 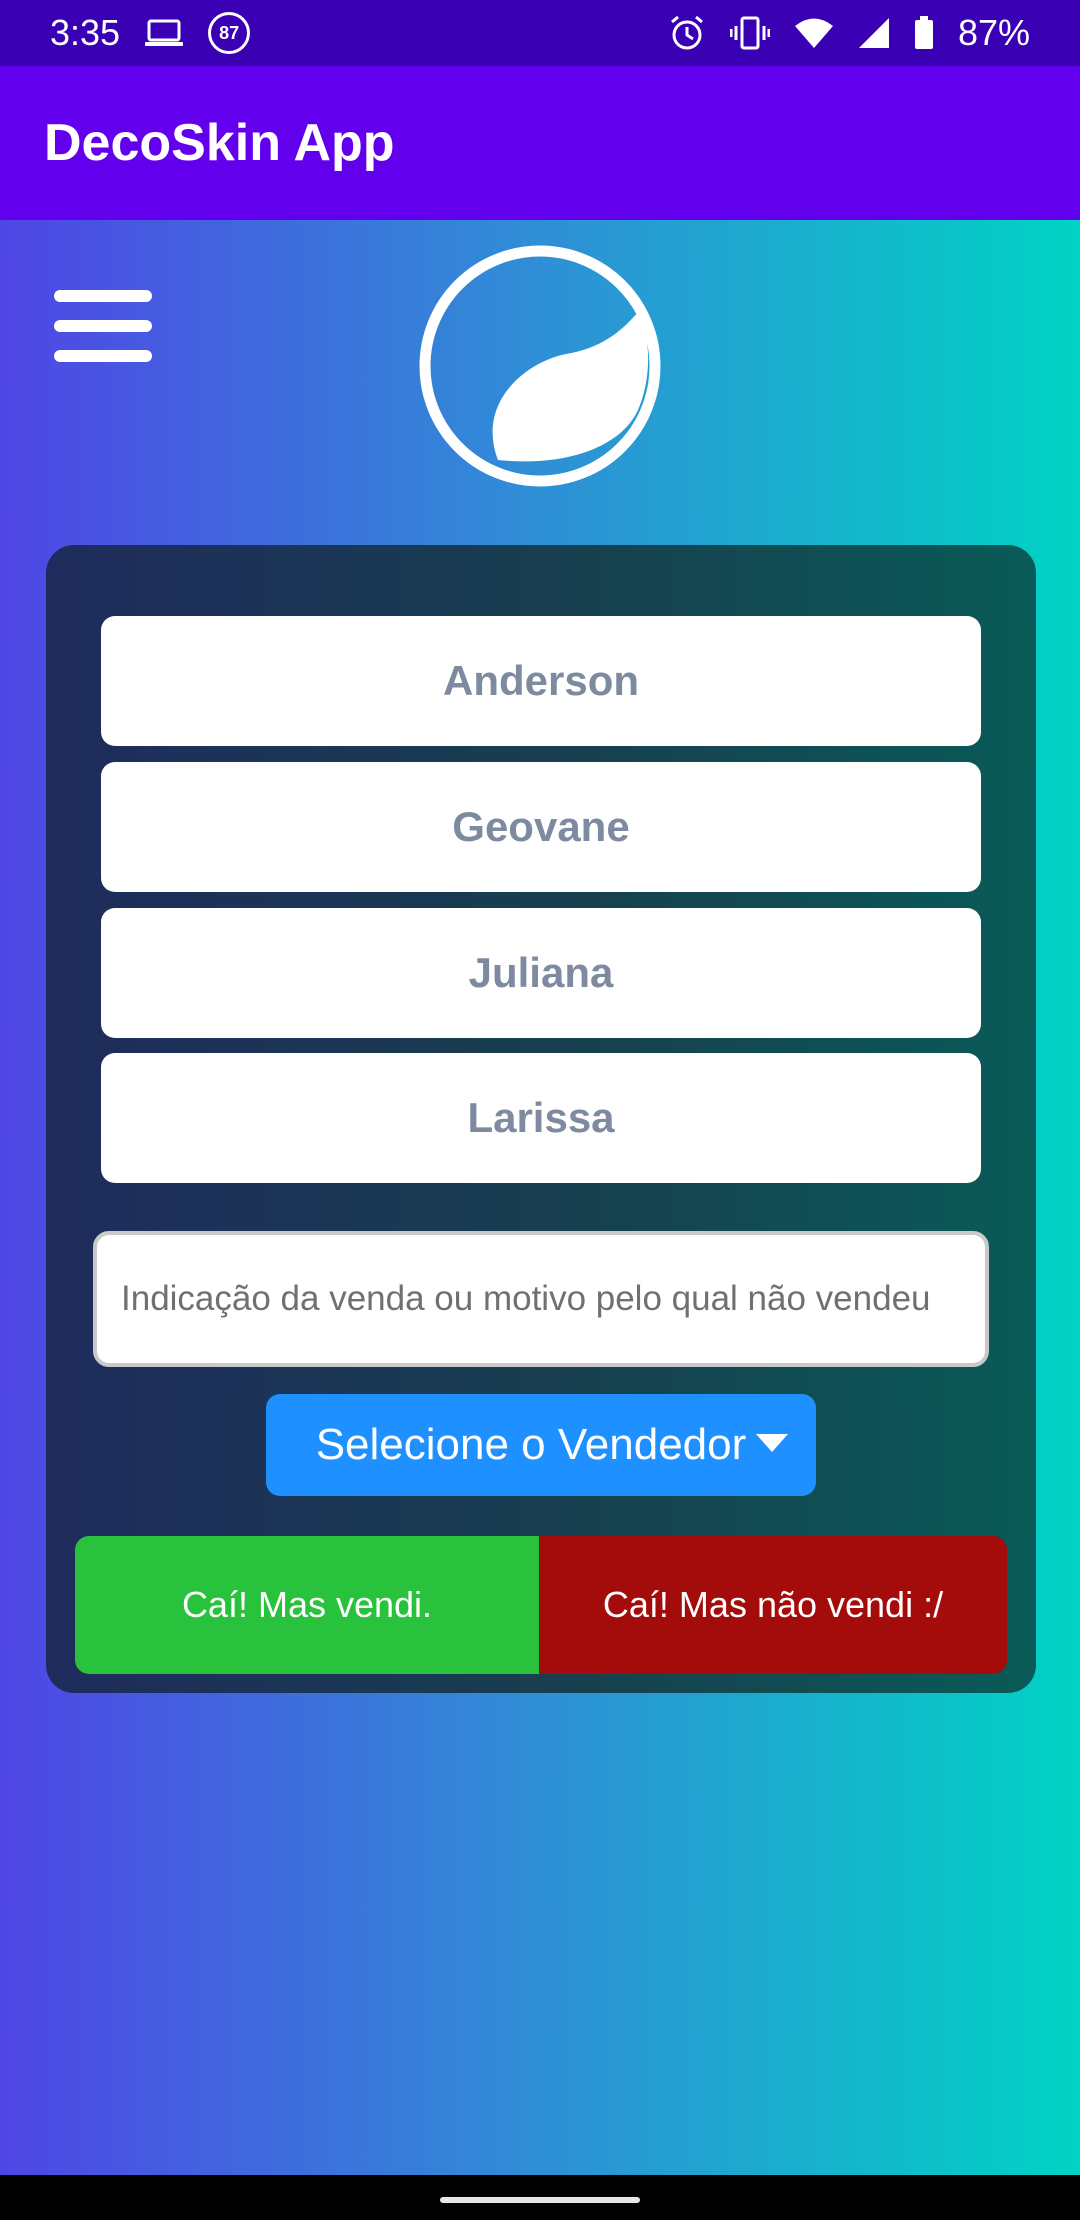 What do you see at coordinates (687, 33) in the screenshot?
I see `alarm-icon` at bounding box center [687, 33].